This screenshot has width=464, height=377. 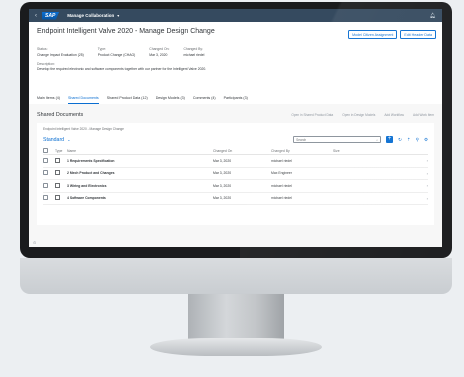 I want to click on attr-value: Mar 3, 2020, so click(x=158, y=54).